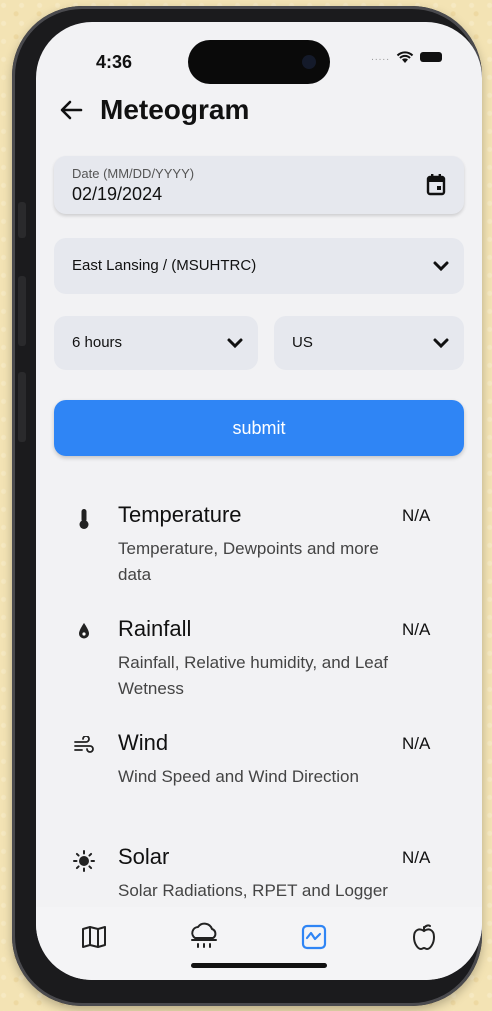  Describe the element at coordinates (22, 311) in the screenshot. I see `volume-up-button` at that location.